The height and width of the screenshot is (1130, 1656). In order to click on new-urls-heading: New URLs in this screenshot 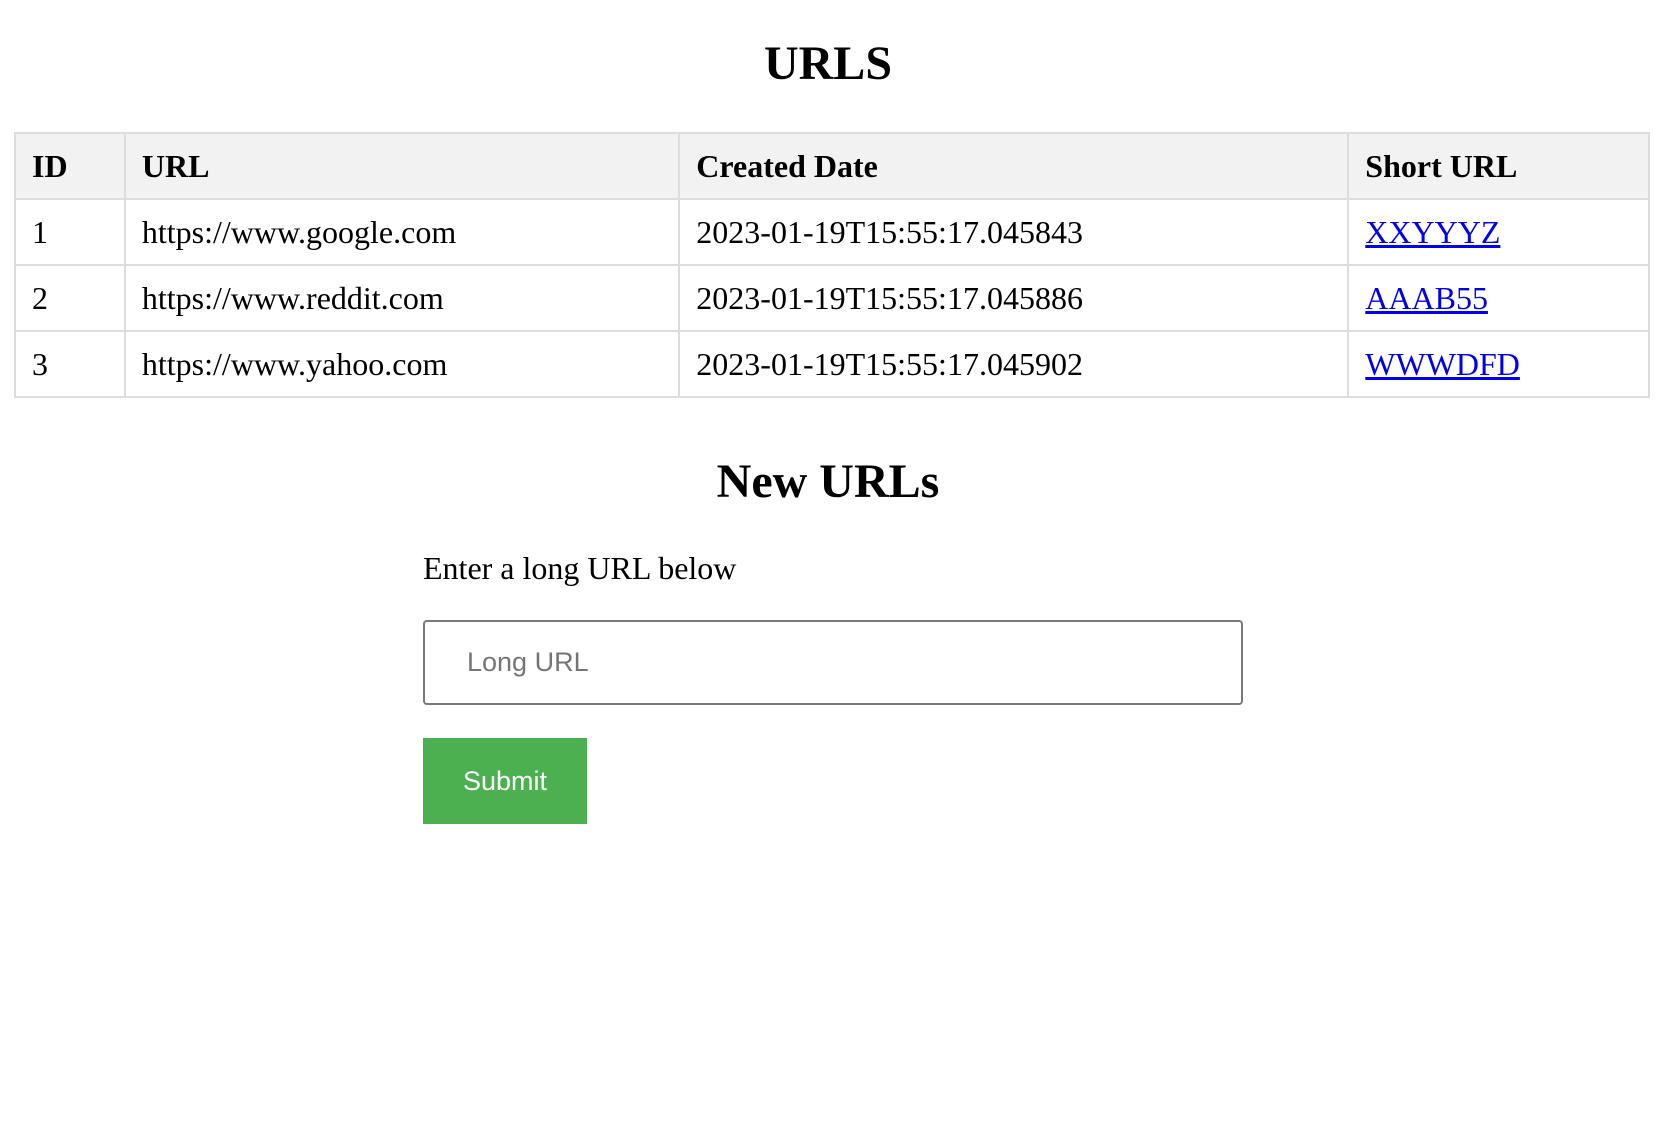, I will do `click(828, 481)`.